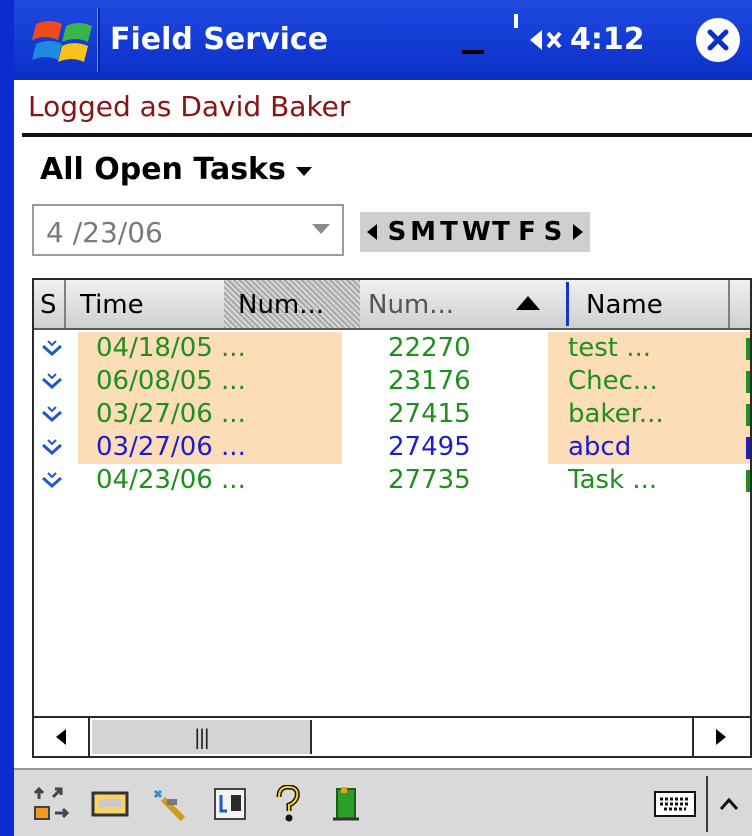 The image size is (752, 836). I want to click on cell-number: 27735, so click(429, 480).